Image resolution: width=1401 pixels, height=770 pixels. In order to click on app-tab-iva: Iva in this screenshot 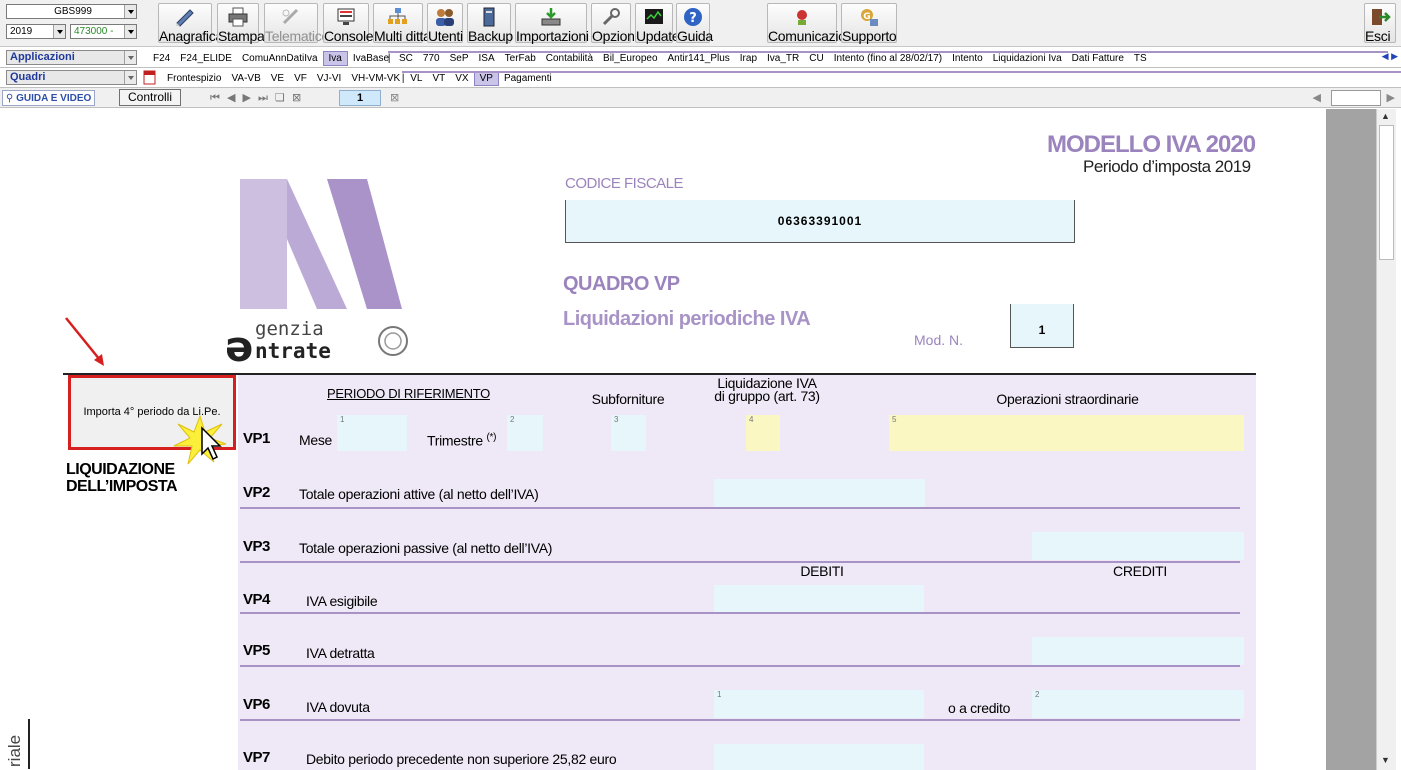, I will do `click(335, 58)`.